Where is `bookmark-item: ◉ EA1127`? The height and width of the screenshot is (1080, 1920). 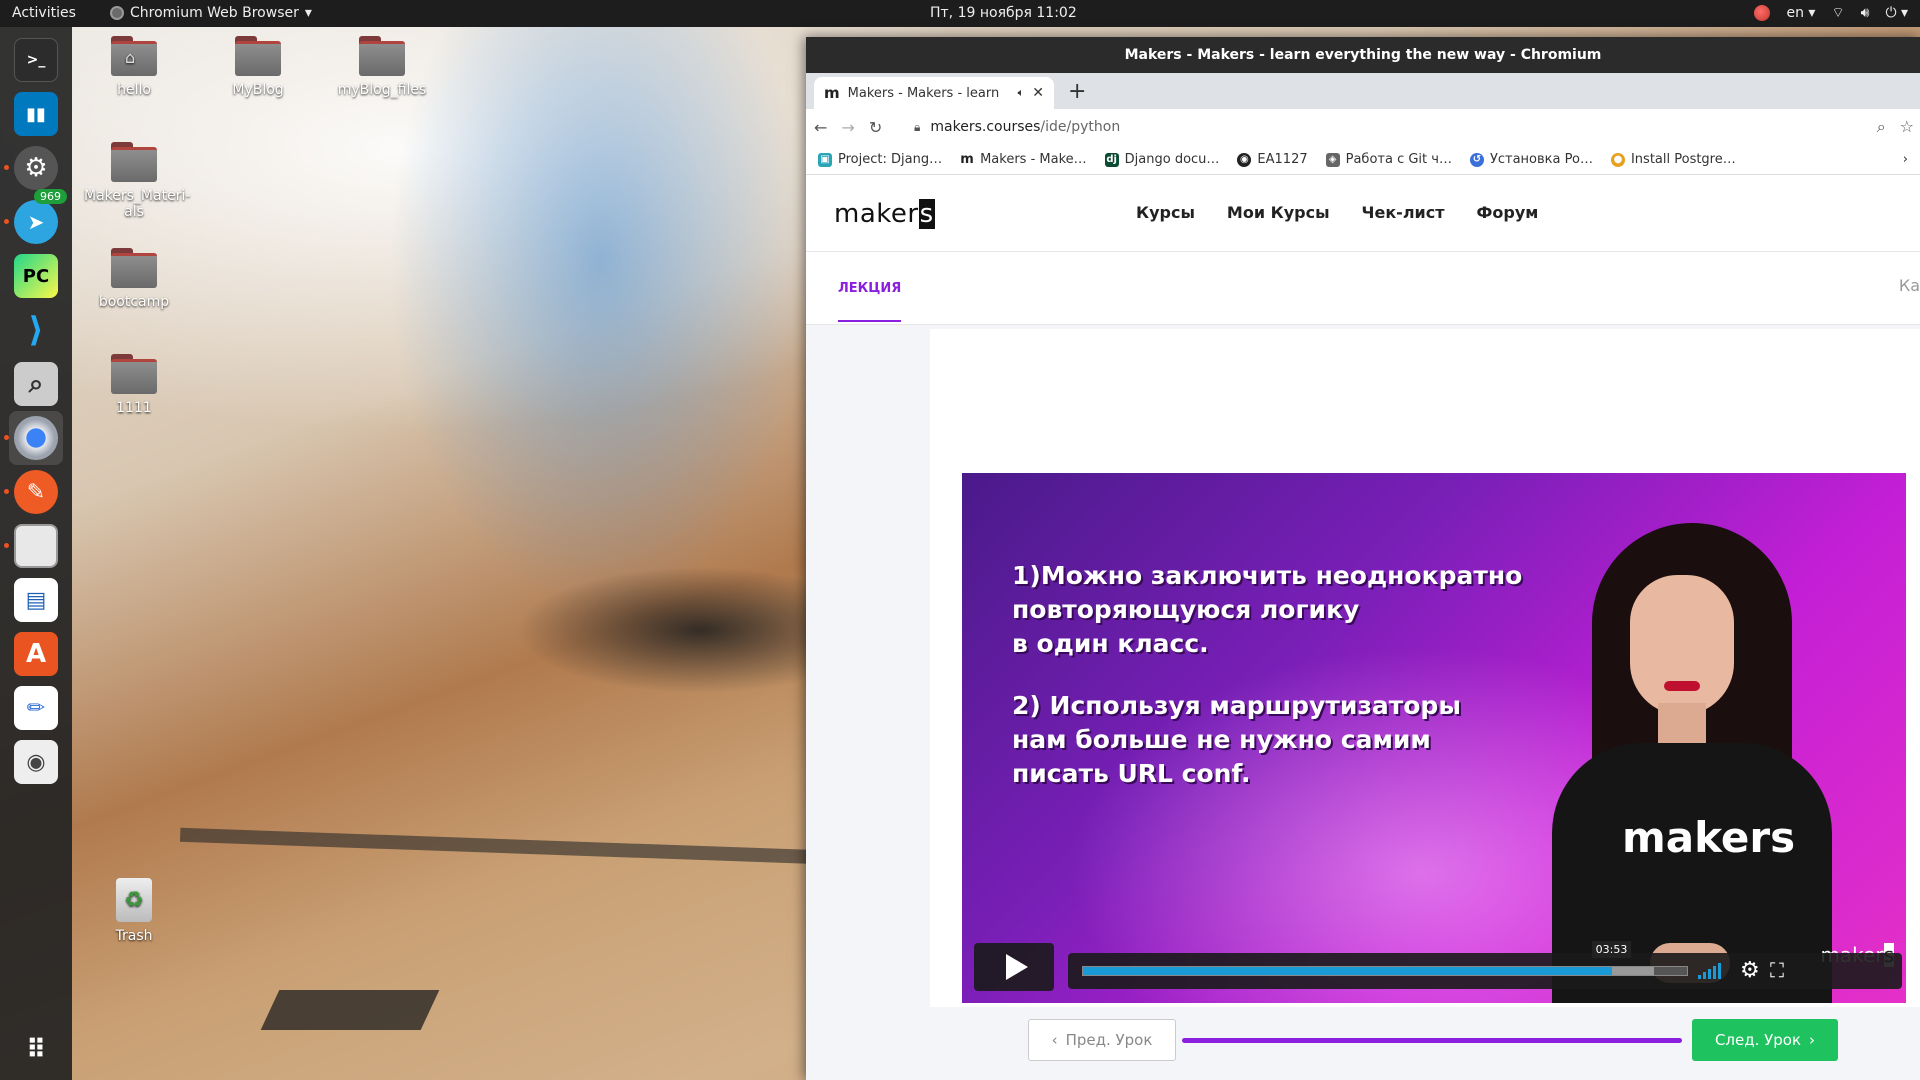 bookmark-item: ◉ EA1127 is located at coordinates (1272, 159).